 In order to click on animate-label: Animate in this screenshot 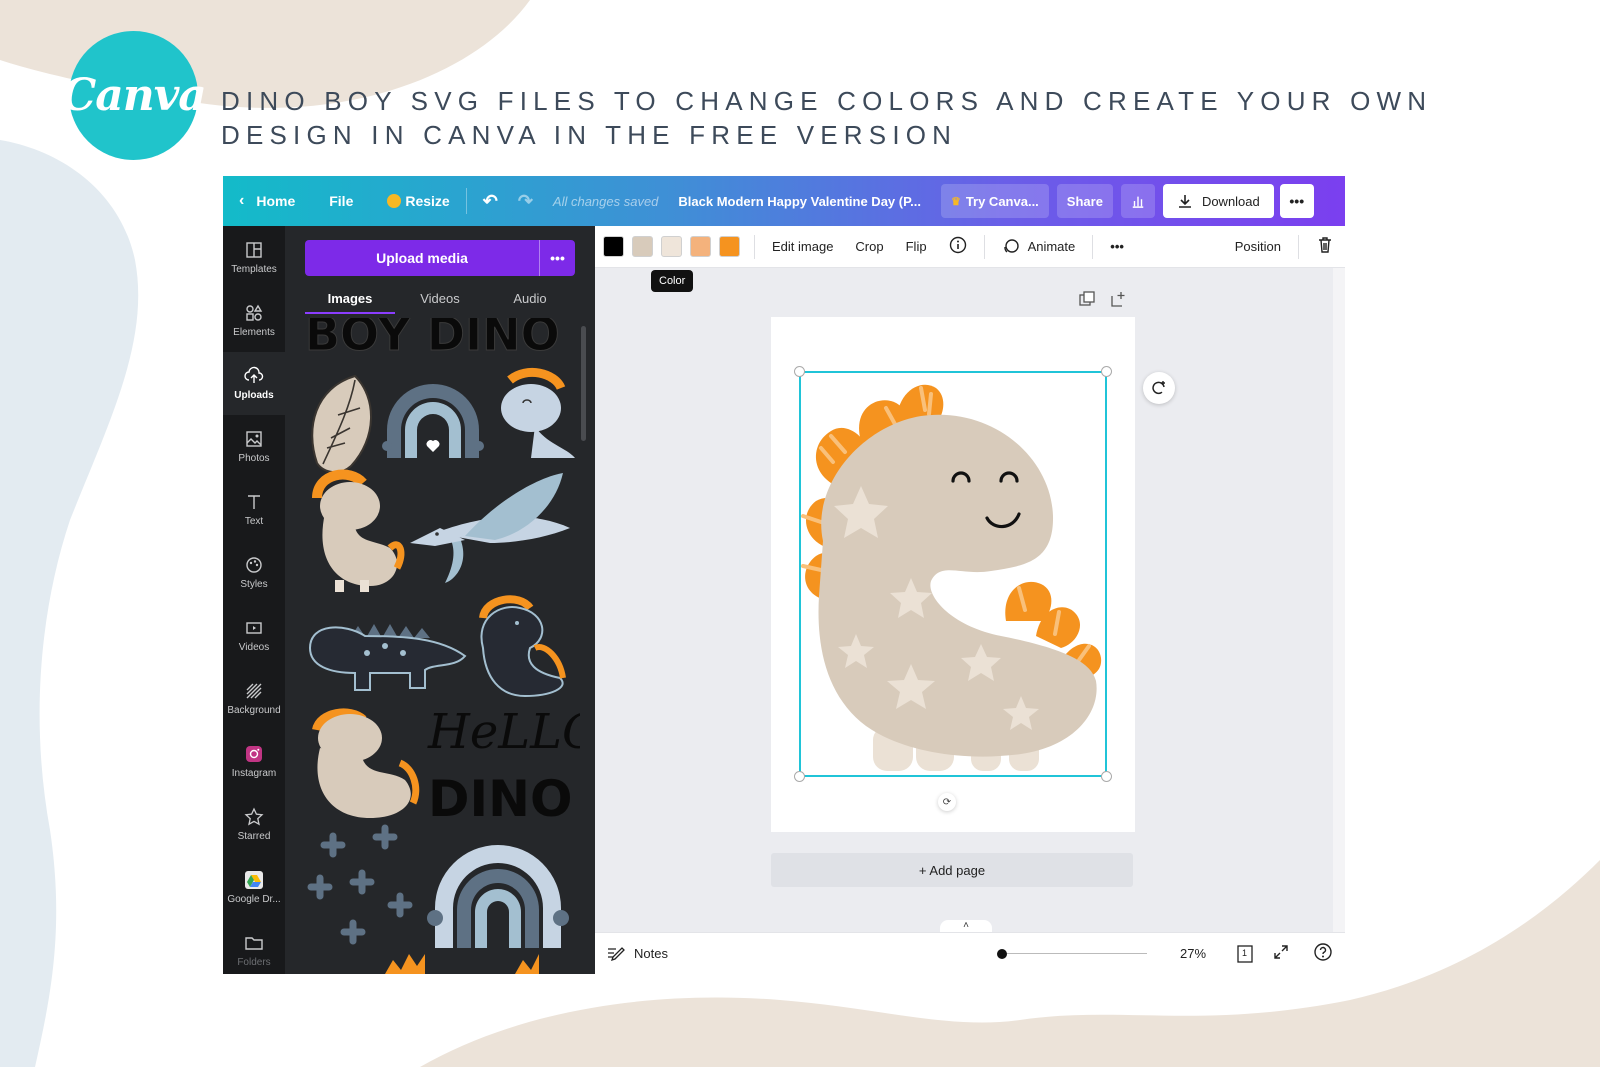, I will do `click(1051, 246)`.